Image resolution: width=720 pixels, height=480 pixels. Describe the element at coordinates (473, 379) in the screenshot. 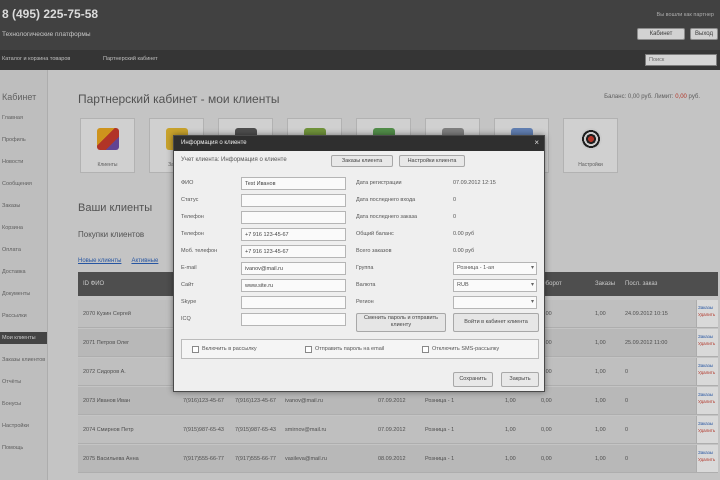

I see `save-button: Сохранить` at that location.